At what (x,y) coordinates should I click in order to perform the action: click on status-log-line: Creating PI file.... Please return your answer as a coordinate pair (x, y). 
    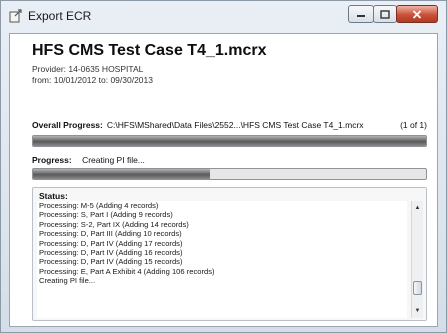
    Looking at the image, I should click on (67, 281).